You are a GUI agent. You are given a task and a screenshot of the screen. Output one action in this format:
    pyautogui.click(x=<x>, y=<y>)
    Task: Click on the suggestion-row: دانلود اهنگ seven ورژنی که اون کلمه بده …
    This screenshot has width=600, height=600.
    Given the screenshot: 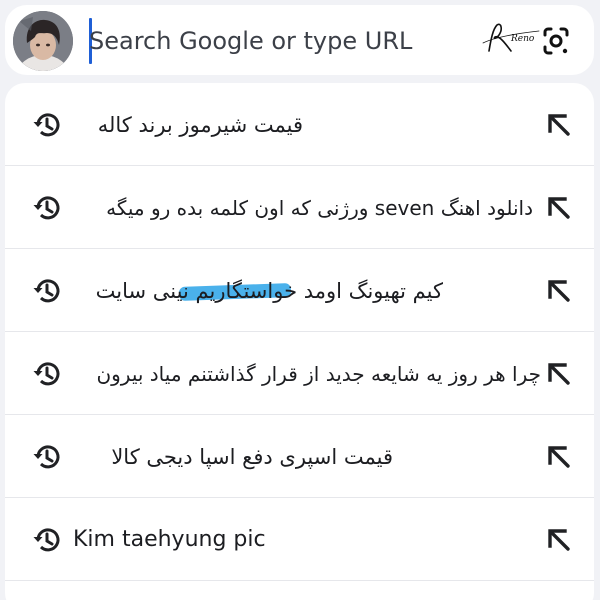 What is the action you would take?
    pyautogui.click(x=299, y=207)
    